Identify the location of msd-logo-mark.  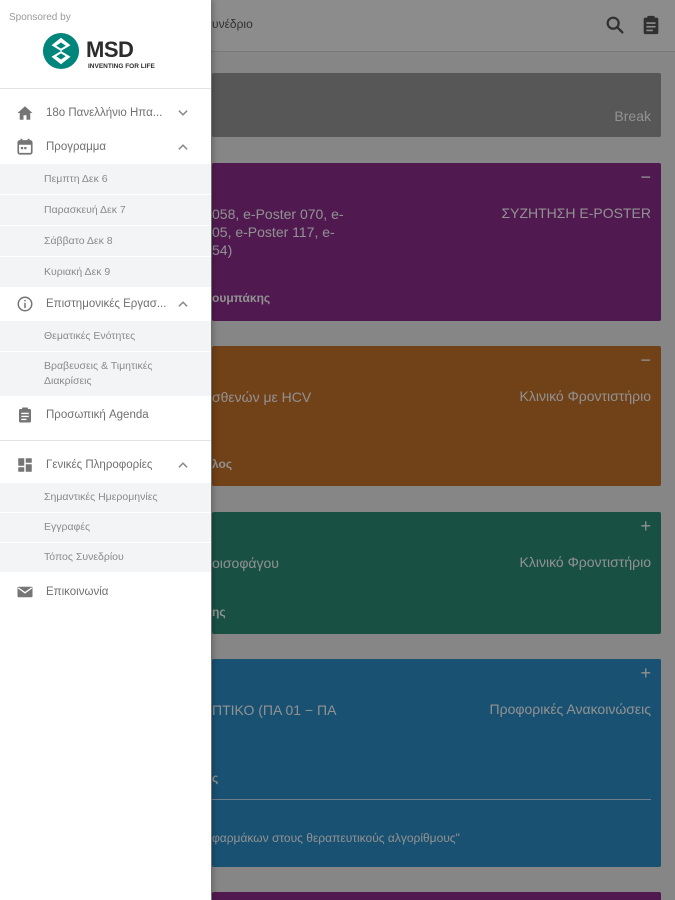
(61, 51).